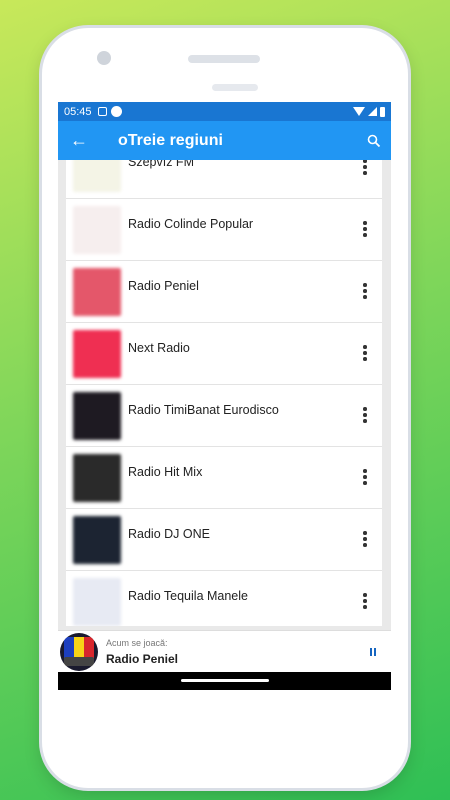 This screenshot has height=800, width=450. I want to click on station-name: Radio Peniel, so click(163, 286).